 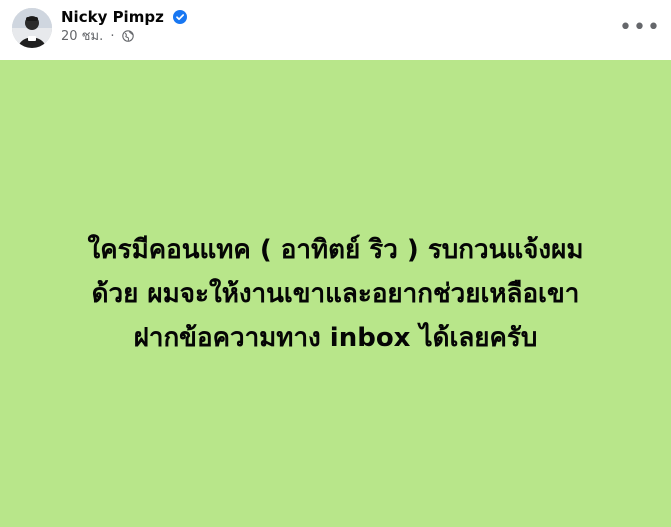 I want to click on author-name-row: Nicky Pimpz, so click(x=124, y=17).